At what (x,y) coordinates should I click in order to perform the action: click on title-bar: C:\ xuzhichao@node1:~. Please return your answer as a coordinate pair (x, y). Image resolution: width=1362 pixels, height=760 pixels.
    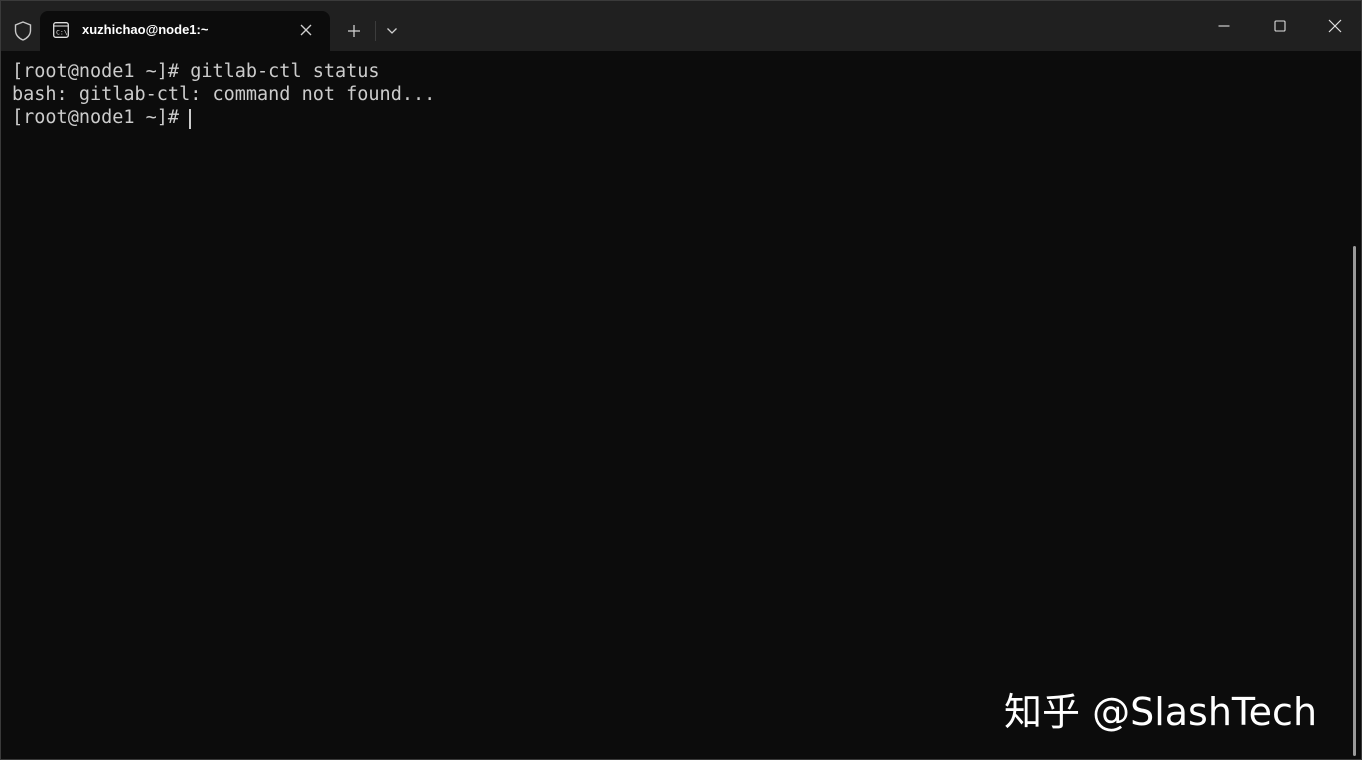
    Looking at the image, I should click on (681, 26).